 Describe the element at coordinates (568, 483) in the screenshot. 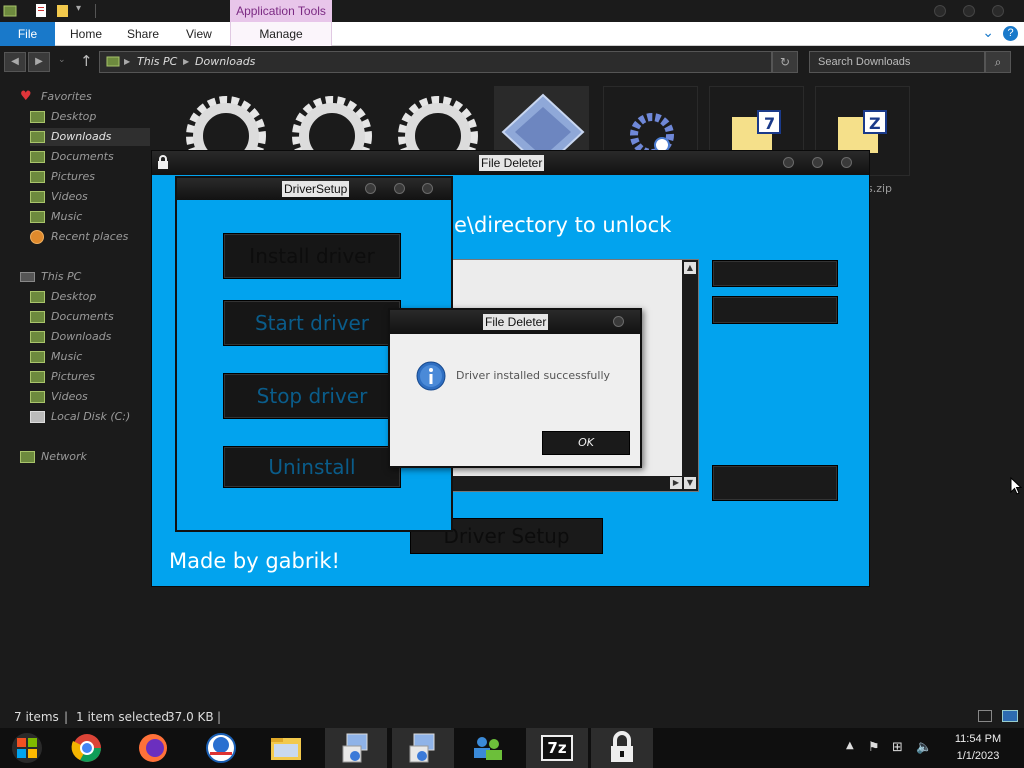

I see `horizontal-scrollbar: ▶` at that location.